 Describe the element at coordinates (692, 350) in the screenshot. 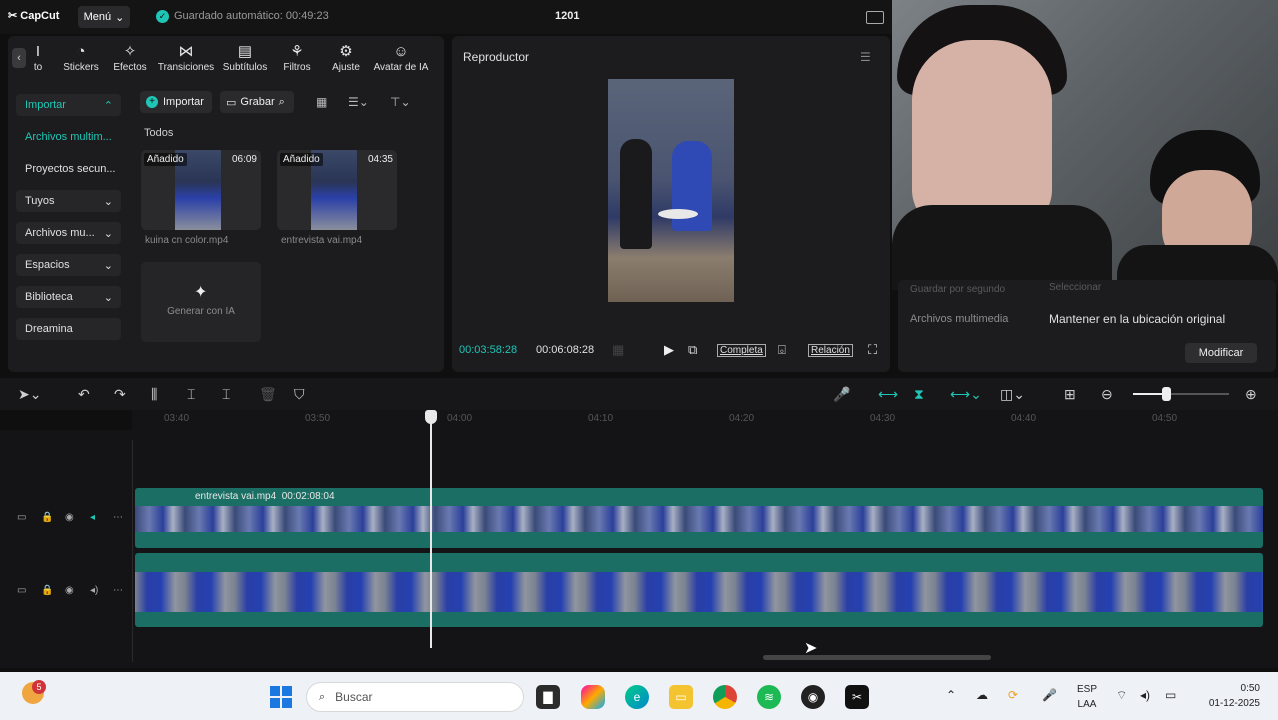

I see `tiktok-icon: ⧉` at that location.